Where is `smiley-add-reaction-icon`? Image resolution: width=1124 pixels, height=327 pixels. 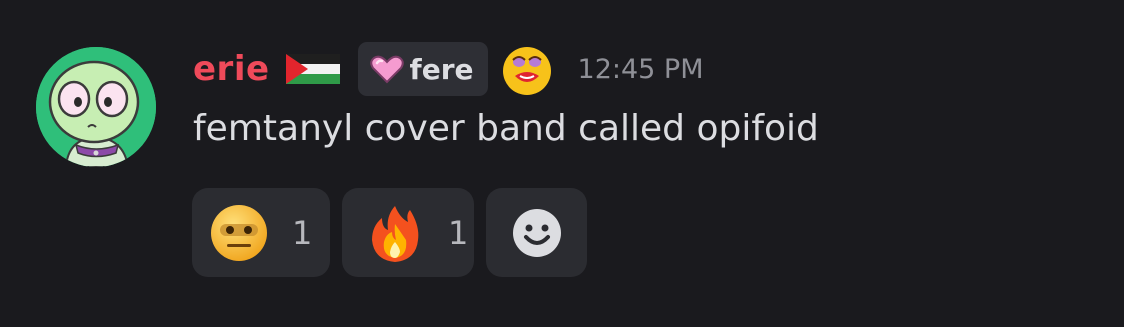
smiley-add-reaction-icon is located at coordinates (536, 232).